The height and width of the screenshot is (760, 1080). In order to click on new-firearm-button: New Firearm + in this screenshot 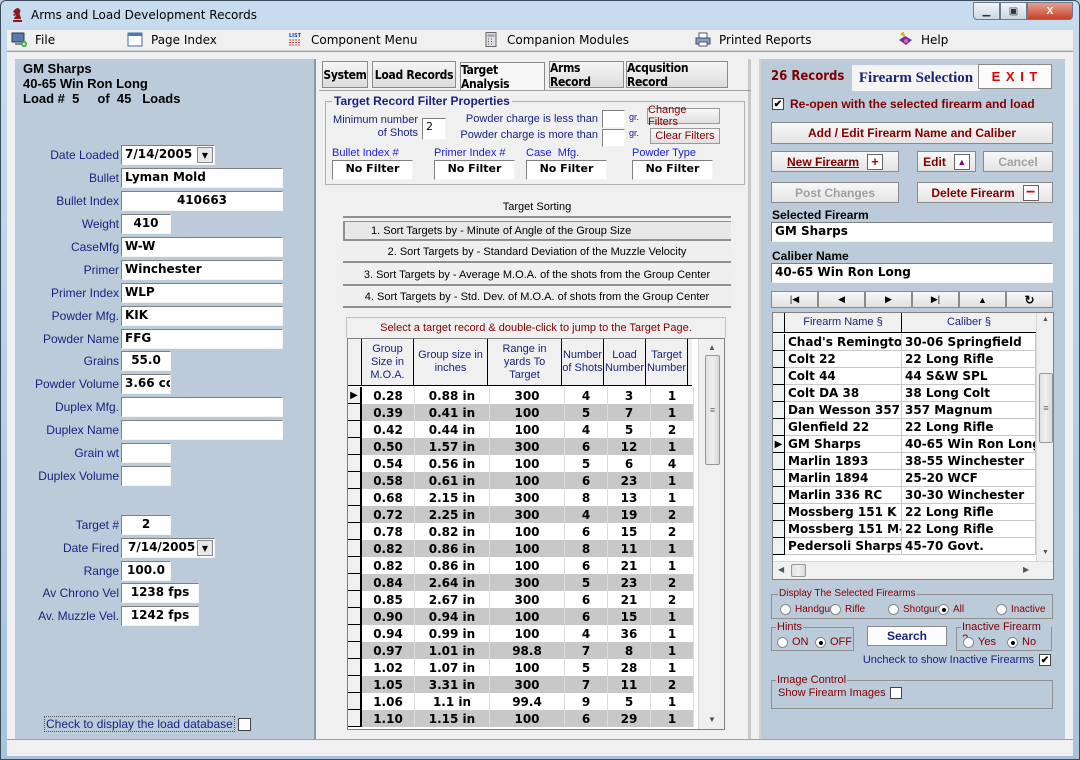, I will do `click(835, 161)`.